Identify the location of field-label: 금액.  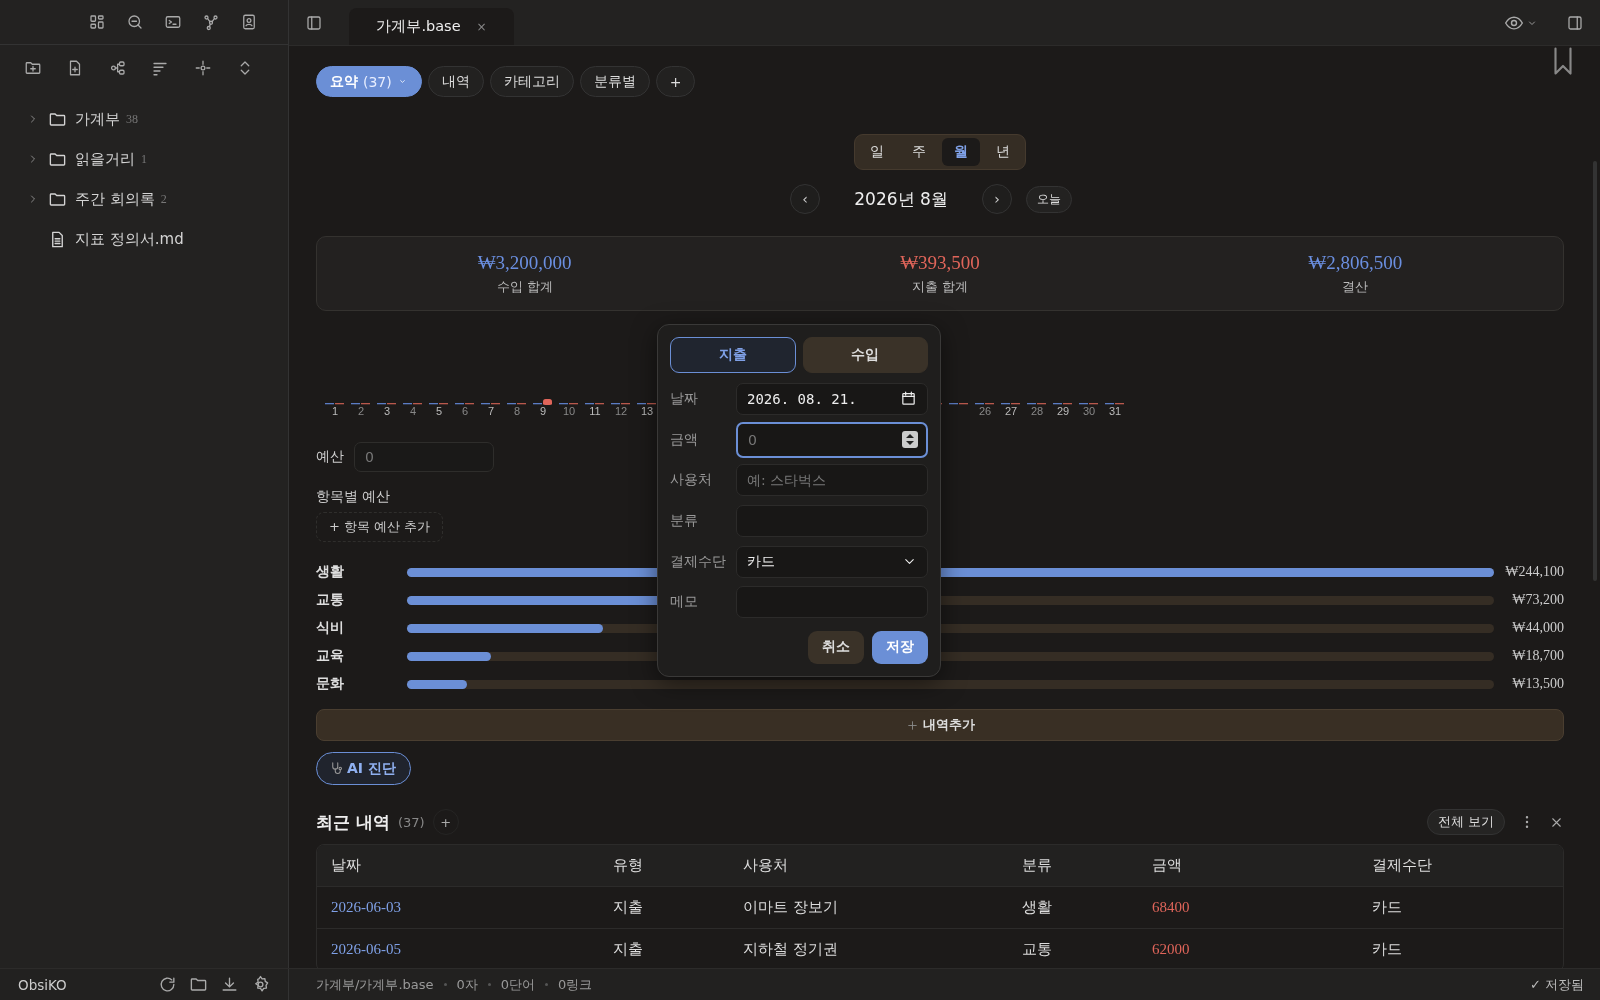
(684, 439).